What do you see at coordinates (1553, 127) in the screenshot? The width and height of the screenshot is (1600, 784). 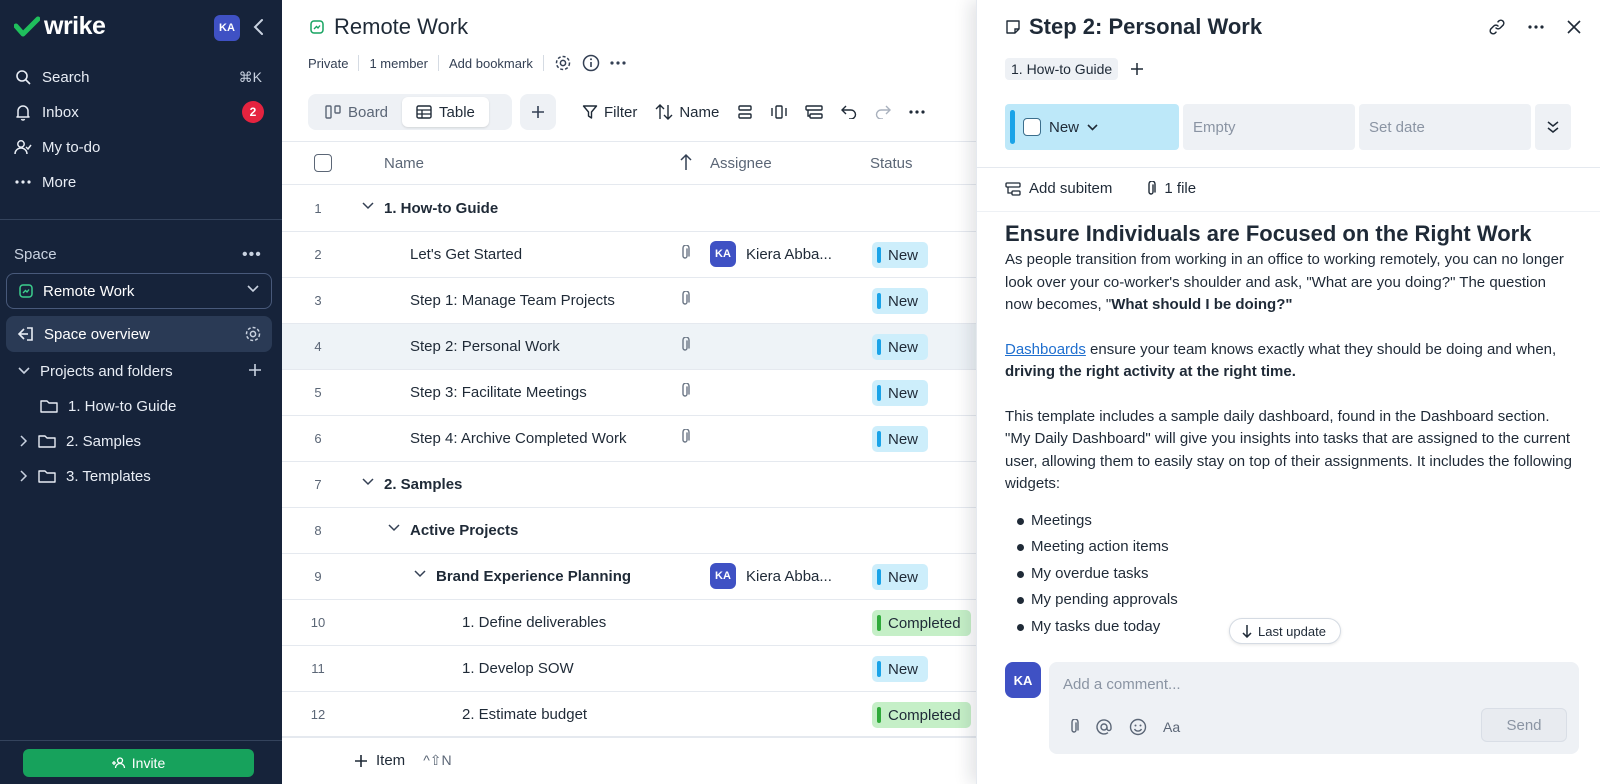 I see `expand-fields-button` at bounding box center [1553, 127].